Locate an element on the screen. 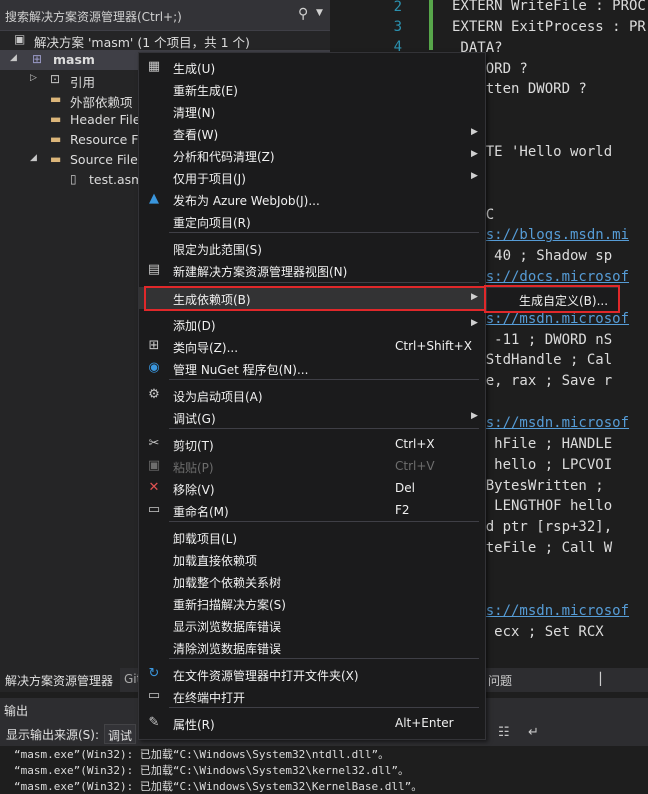 The image size is (648, 794). tree-item-label: Header Files is located at coordinates (108, 119).